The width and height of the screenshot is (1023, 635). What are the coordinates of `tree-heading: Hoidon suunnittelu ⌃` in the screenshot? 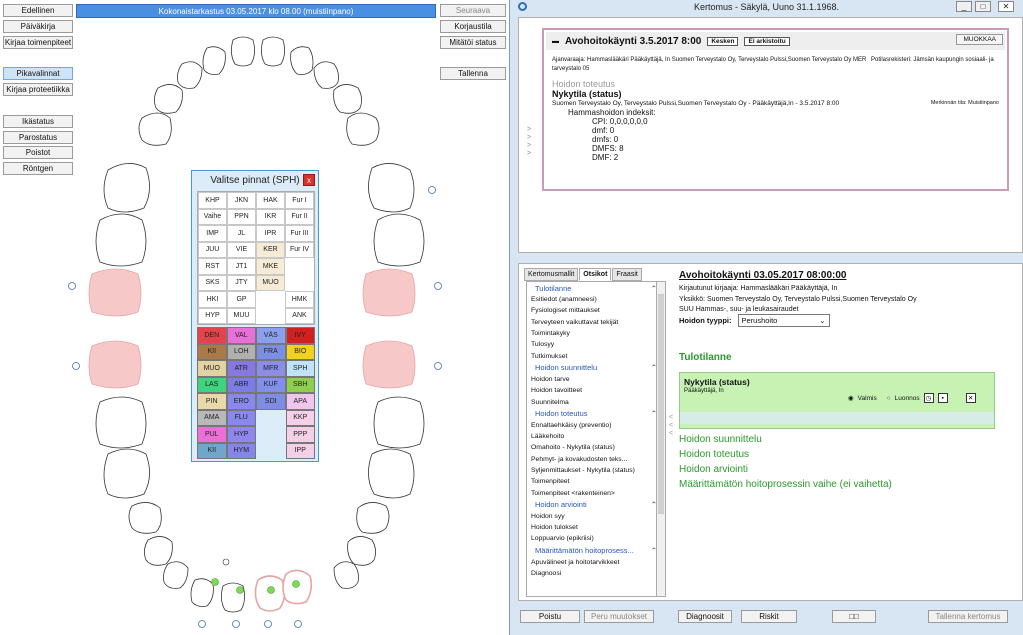 It's located at (594, 368).